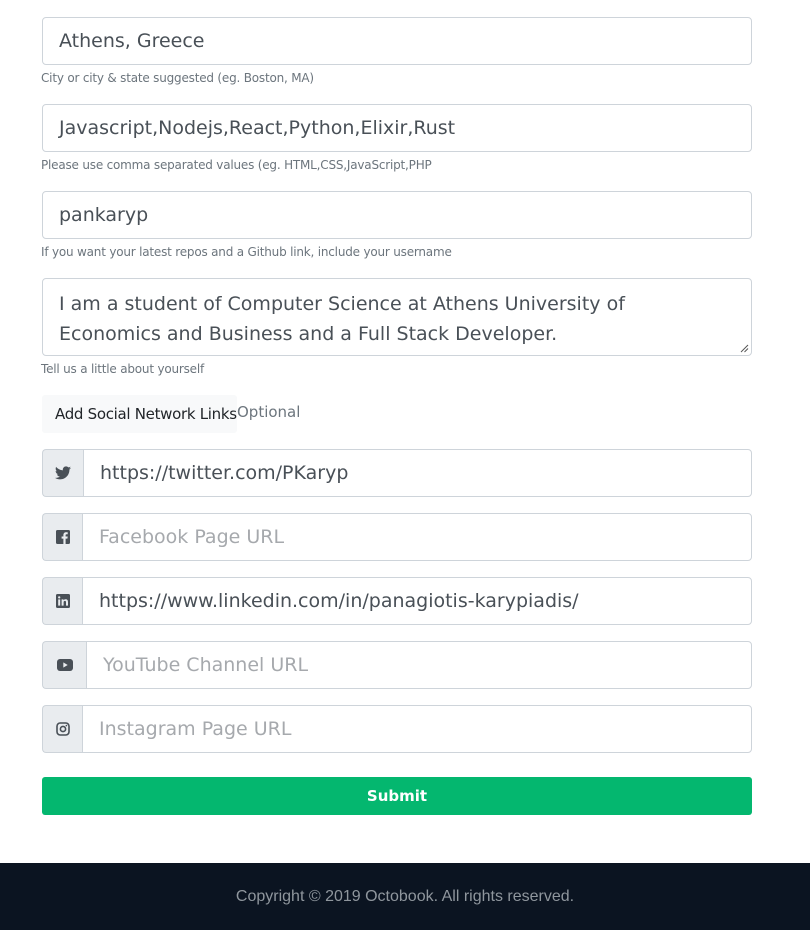  Describe the element at coordinates (417, 729) in the screenshot. I see `instagram-url-input: Instagram Page URL` at that location.